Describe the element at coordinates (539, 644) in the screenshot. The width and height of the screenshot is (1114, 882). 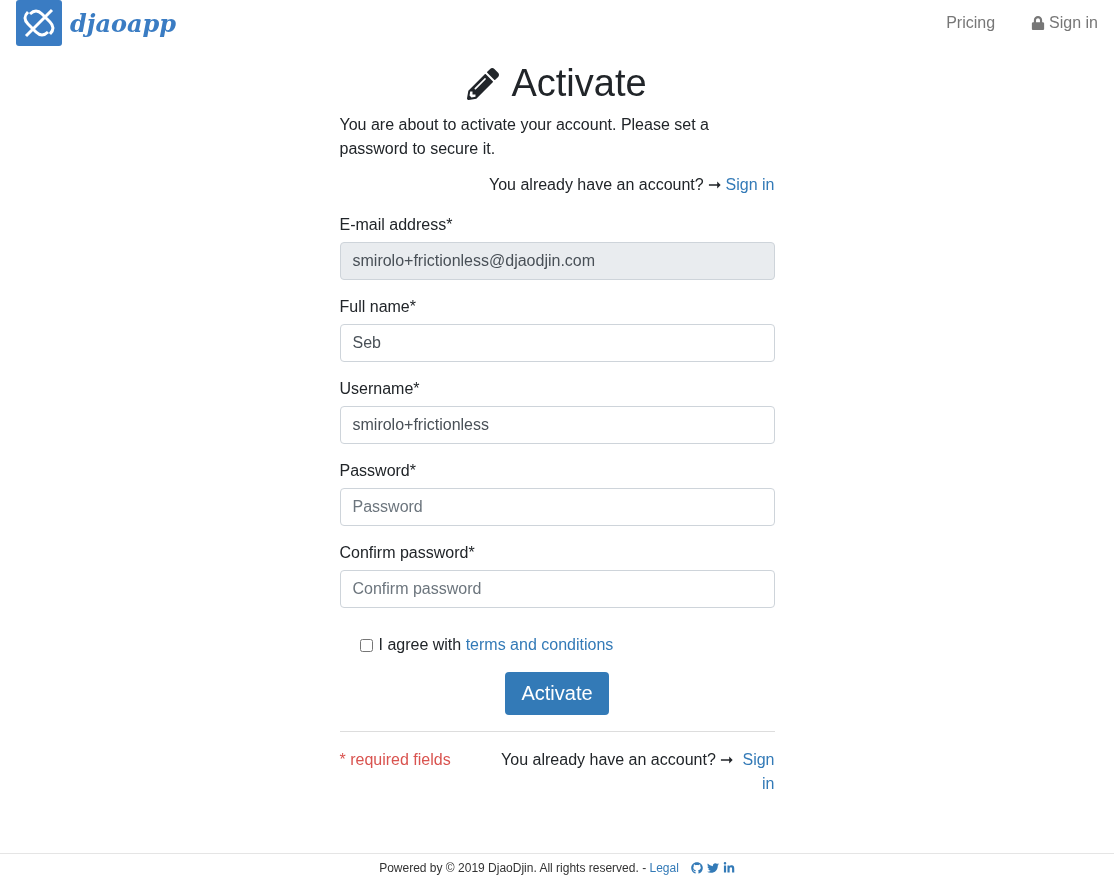
I see `terms-link: terms and conditions` at that location.